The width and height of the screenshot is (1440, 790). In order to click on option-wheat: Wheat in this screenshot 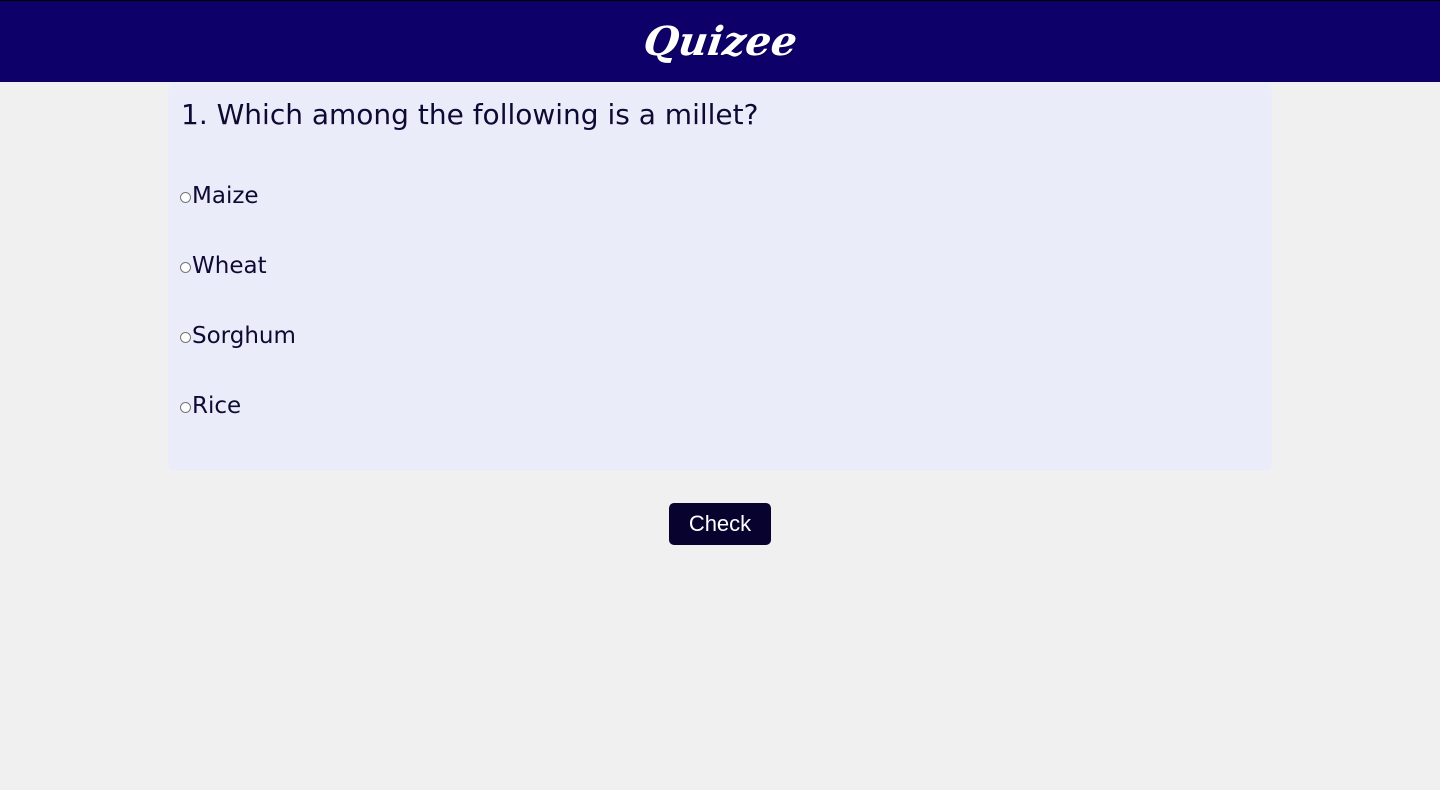, I will do `click(223, 266)`.